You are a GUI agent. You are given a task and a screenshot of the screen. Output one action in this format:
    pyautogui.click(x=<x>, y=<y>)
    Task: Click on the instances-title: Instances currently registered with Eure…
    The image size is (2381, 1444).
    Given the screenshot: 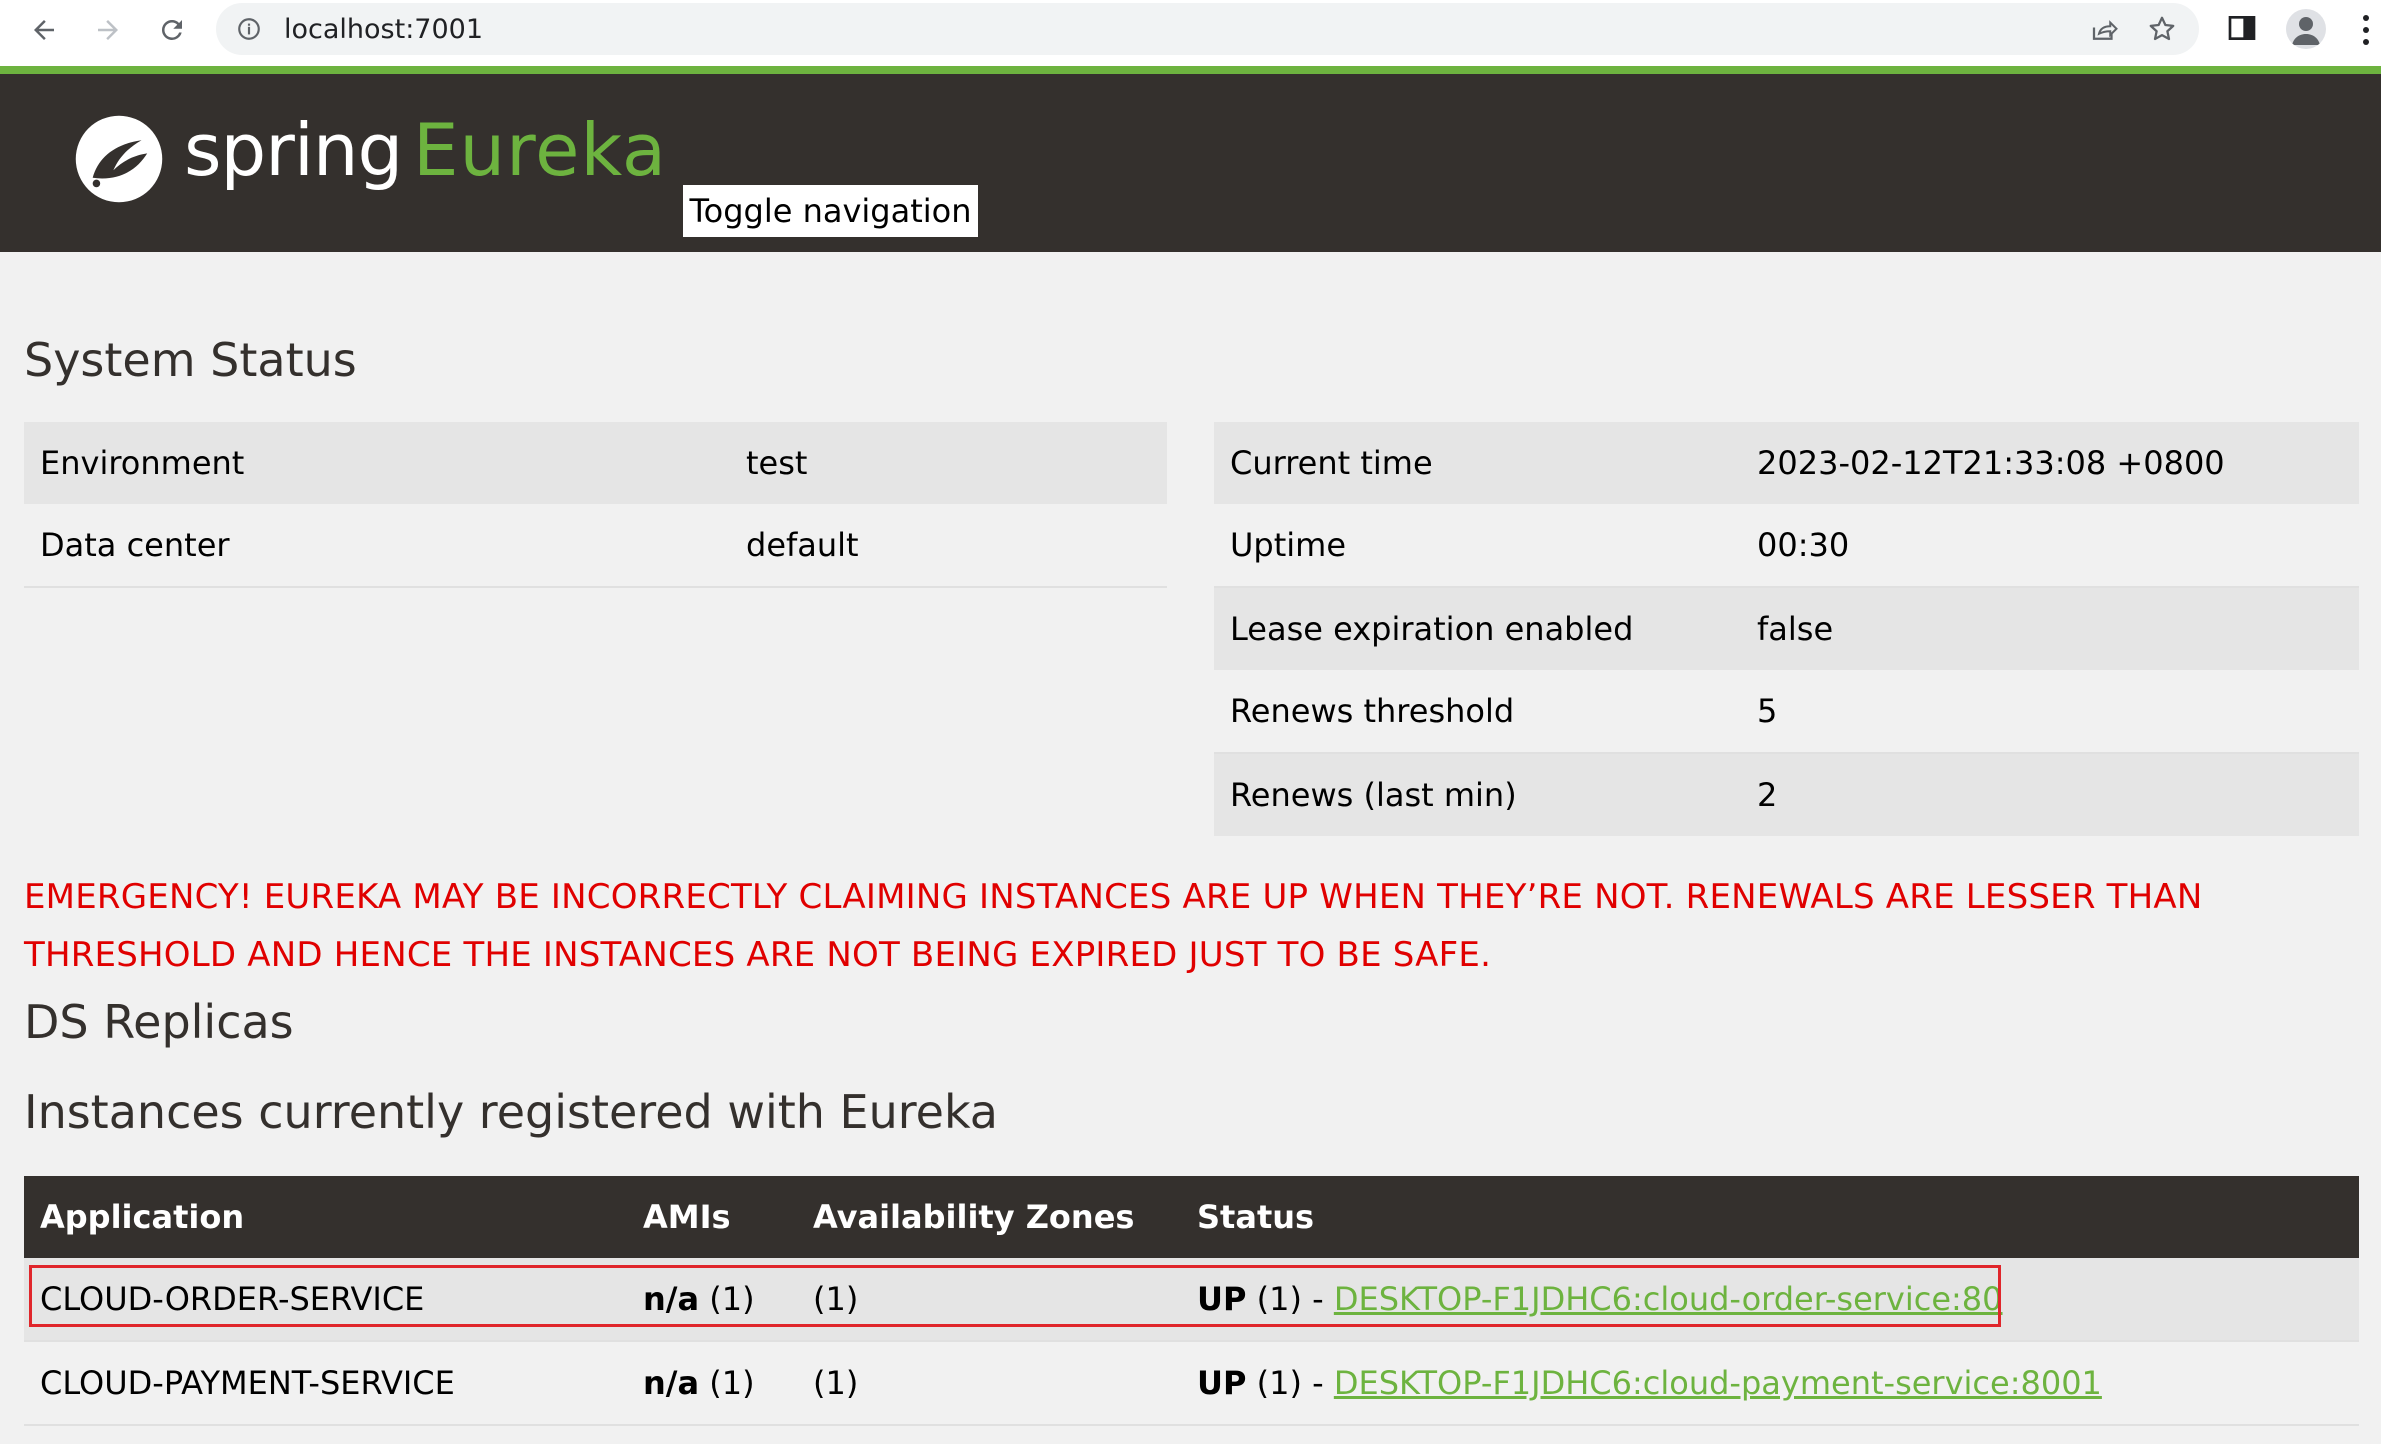 What is the action you would take?
    pyautogui.click(x=511, y=1112)
    